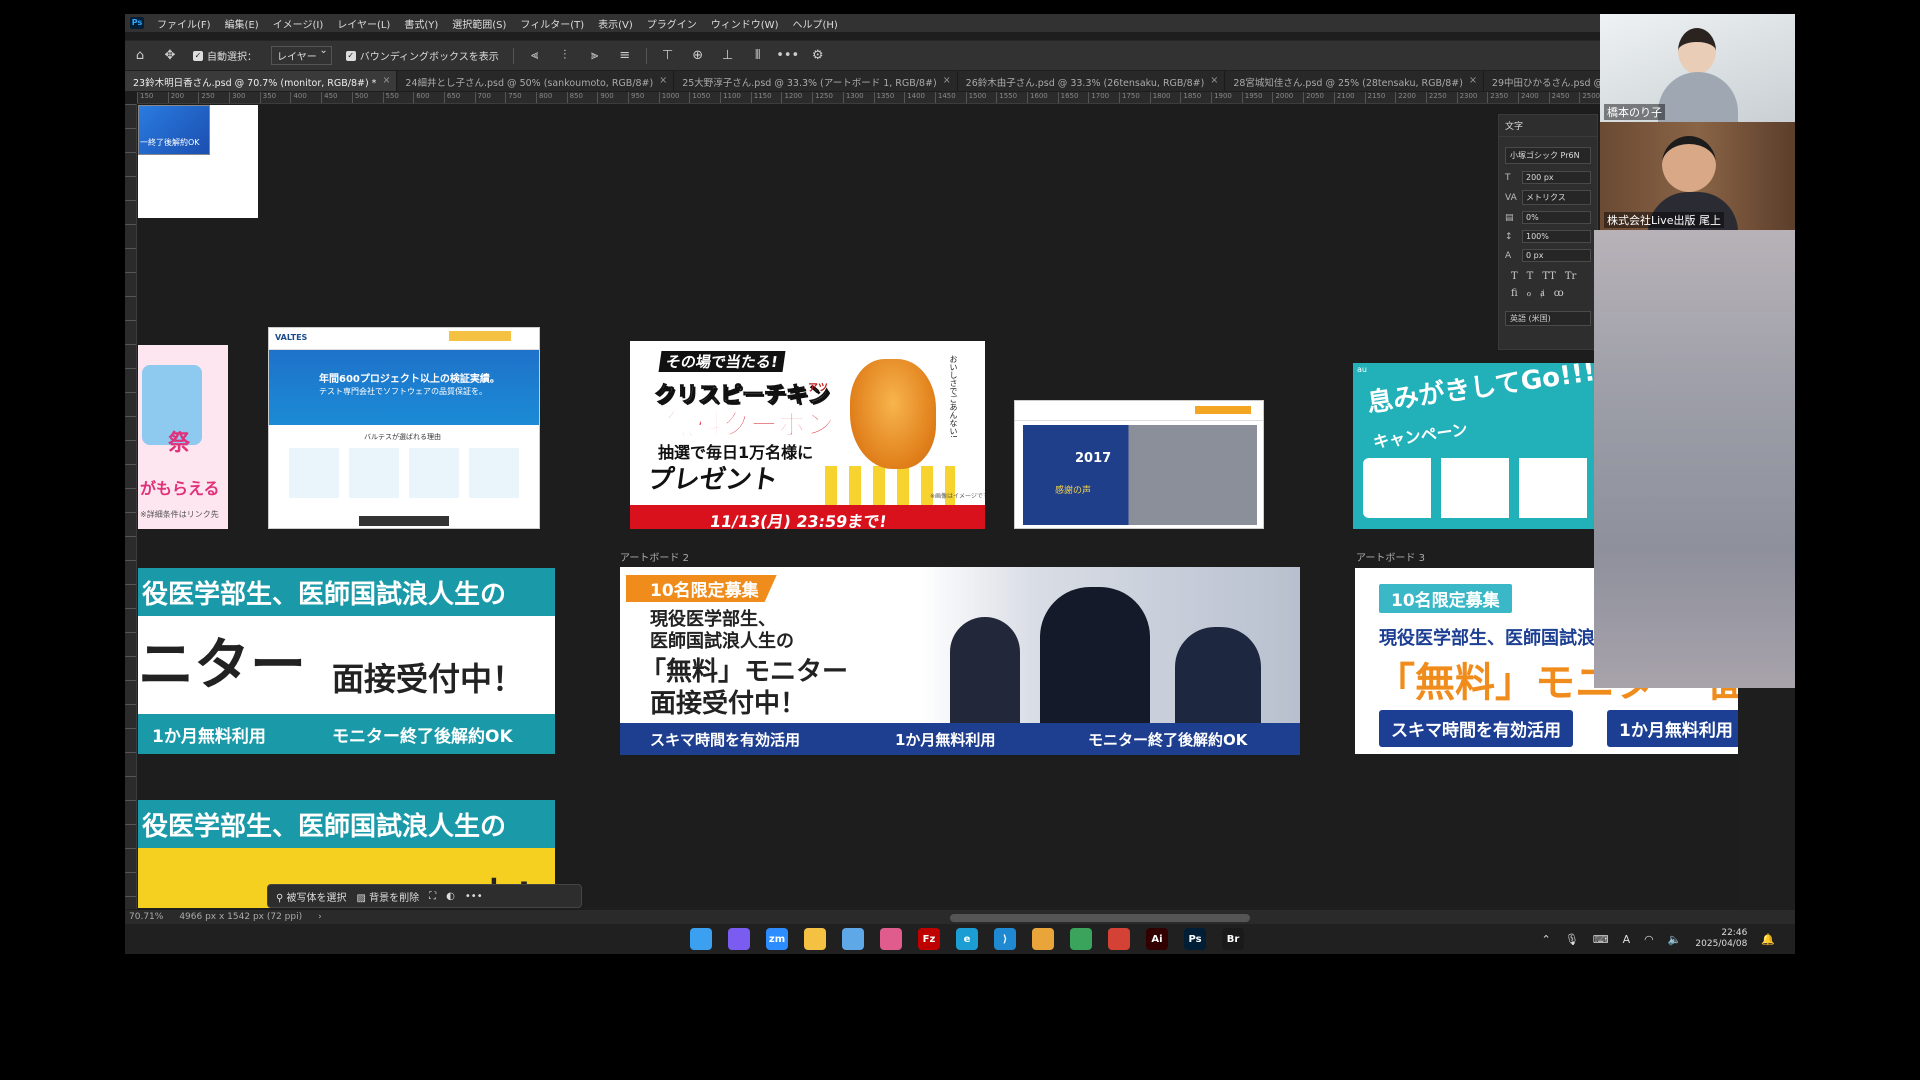 The image size is (1920, 1080). What do you see at coordinates (816, 81) in the screenshot?
I see `tab-25: 25大野淳子さん.psd @ 33.3% (アートボード 1, RGB/8#) ×` at bounding box center [816, 81].